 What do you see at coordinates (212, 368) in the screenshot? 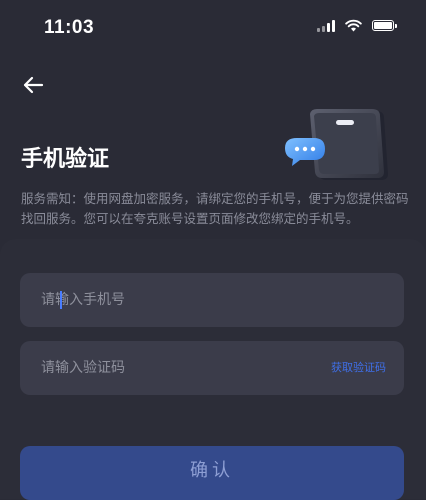
I see `code-field: 获取验证码` at bounding box center [212, 368].